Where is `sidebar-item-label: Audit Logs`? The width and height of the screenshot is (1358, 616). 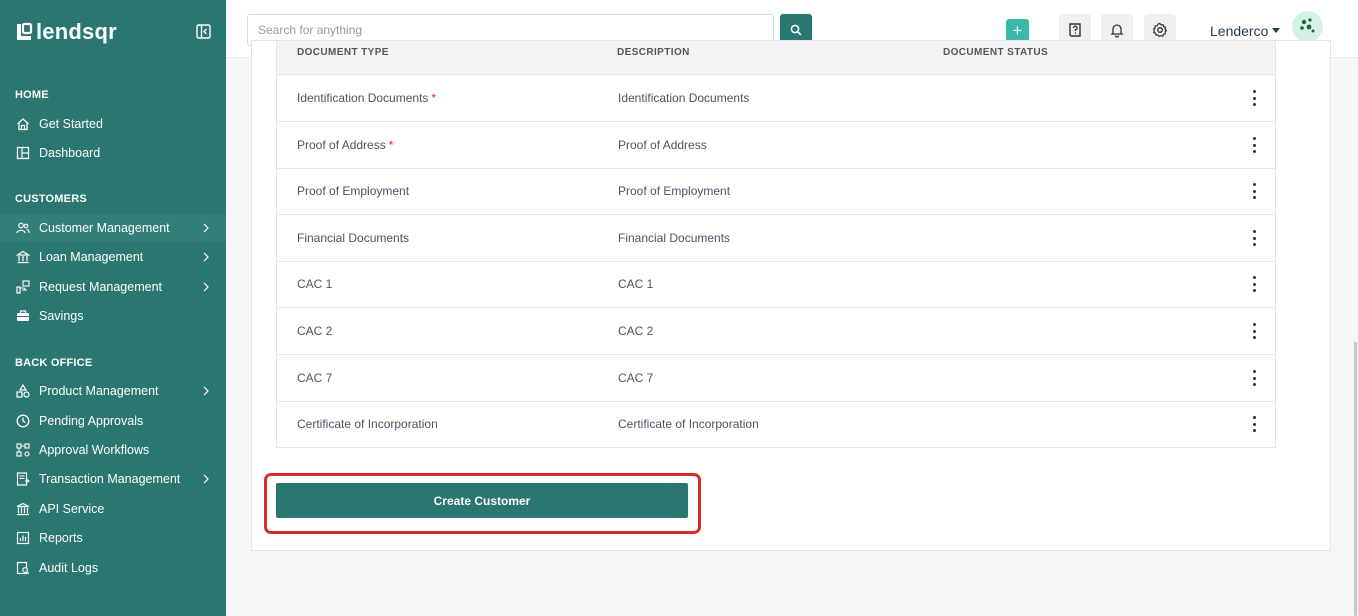
sidebar-item-label: Audit Logs is located at coordinates (69, 568).